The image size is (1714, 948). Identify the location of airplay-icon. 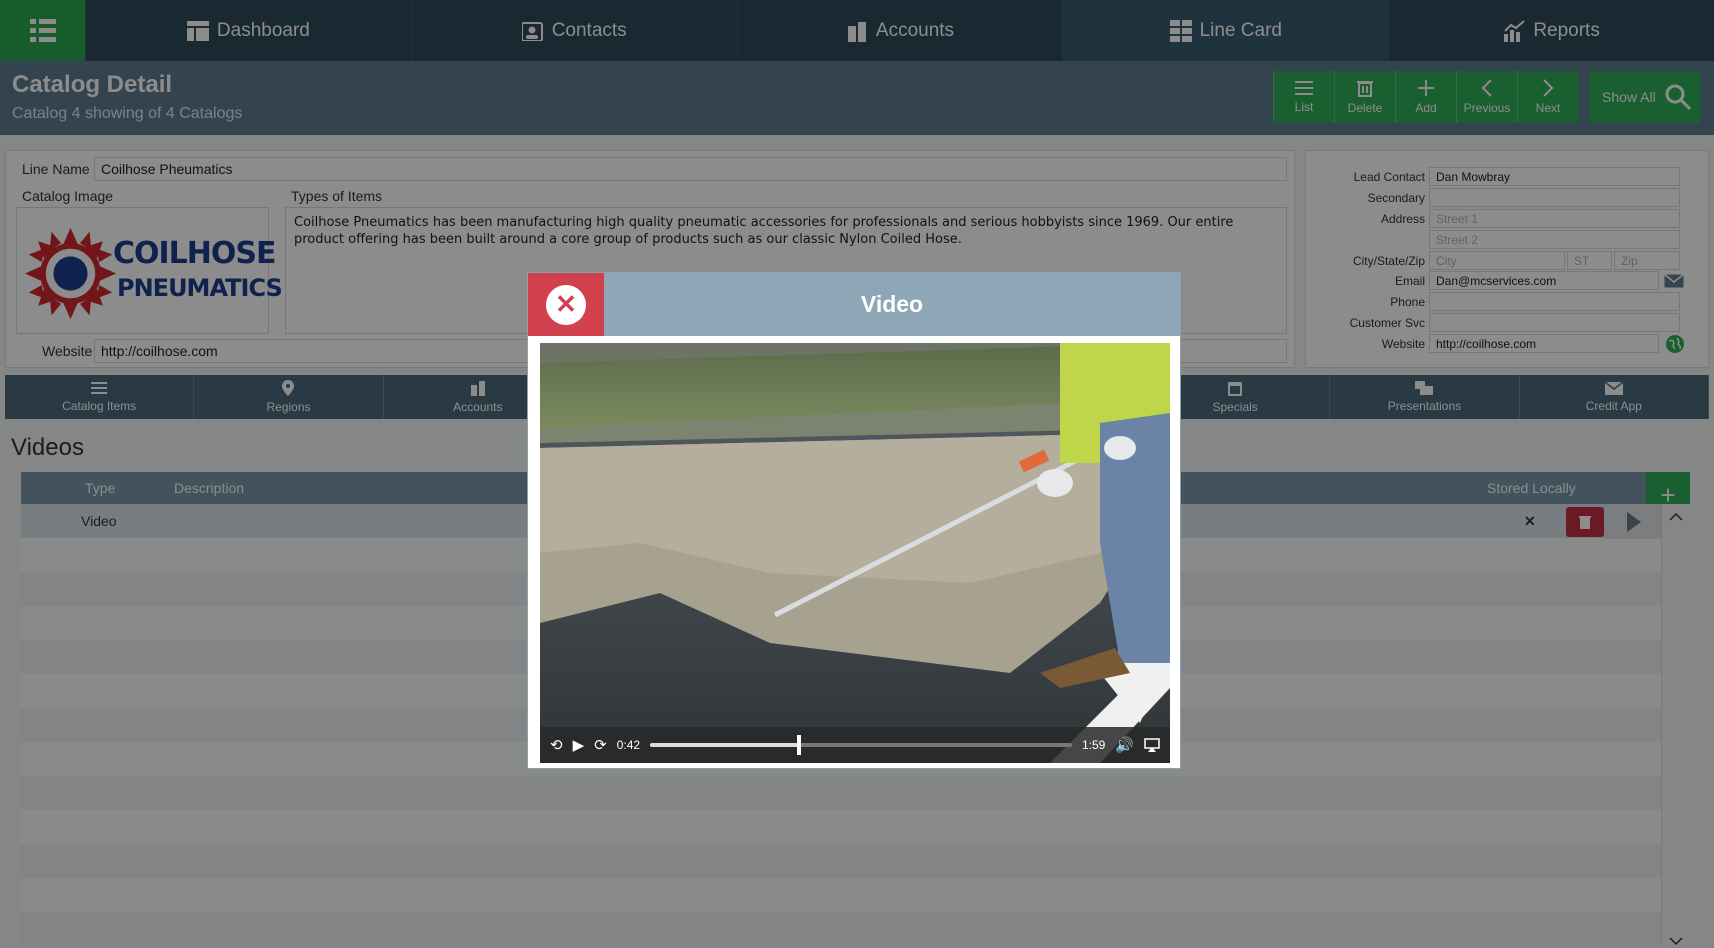
(1152, 745).